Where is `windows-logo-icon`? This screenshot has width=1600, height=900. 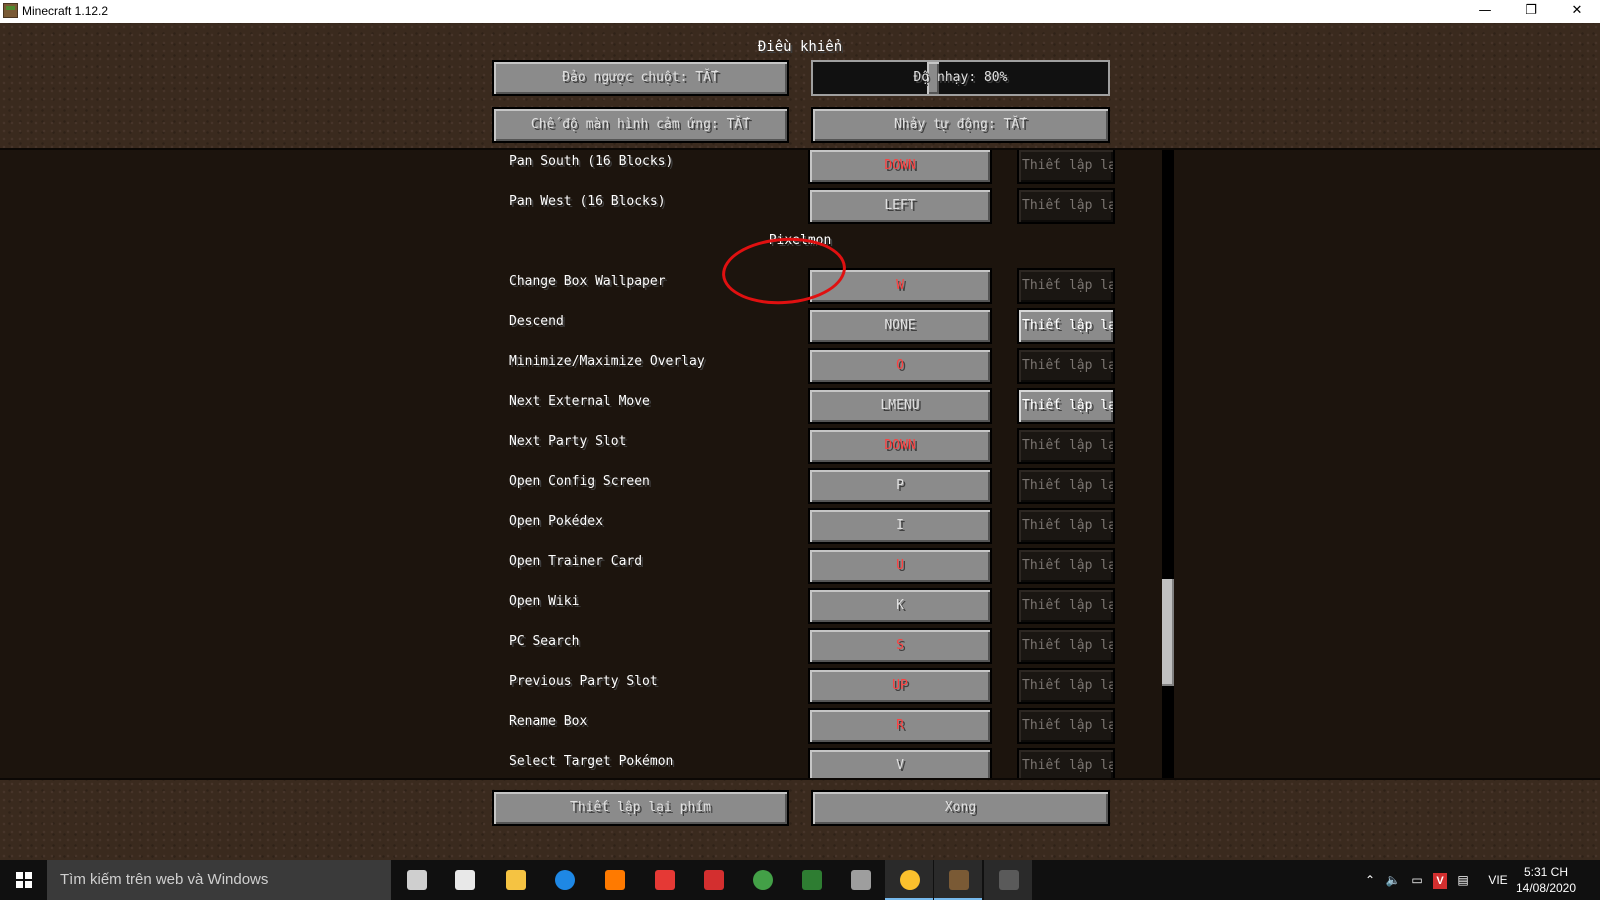 windows-logo-icon is located at coordinates (24, 880).